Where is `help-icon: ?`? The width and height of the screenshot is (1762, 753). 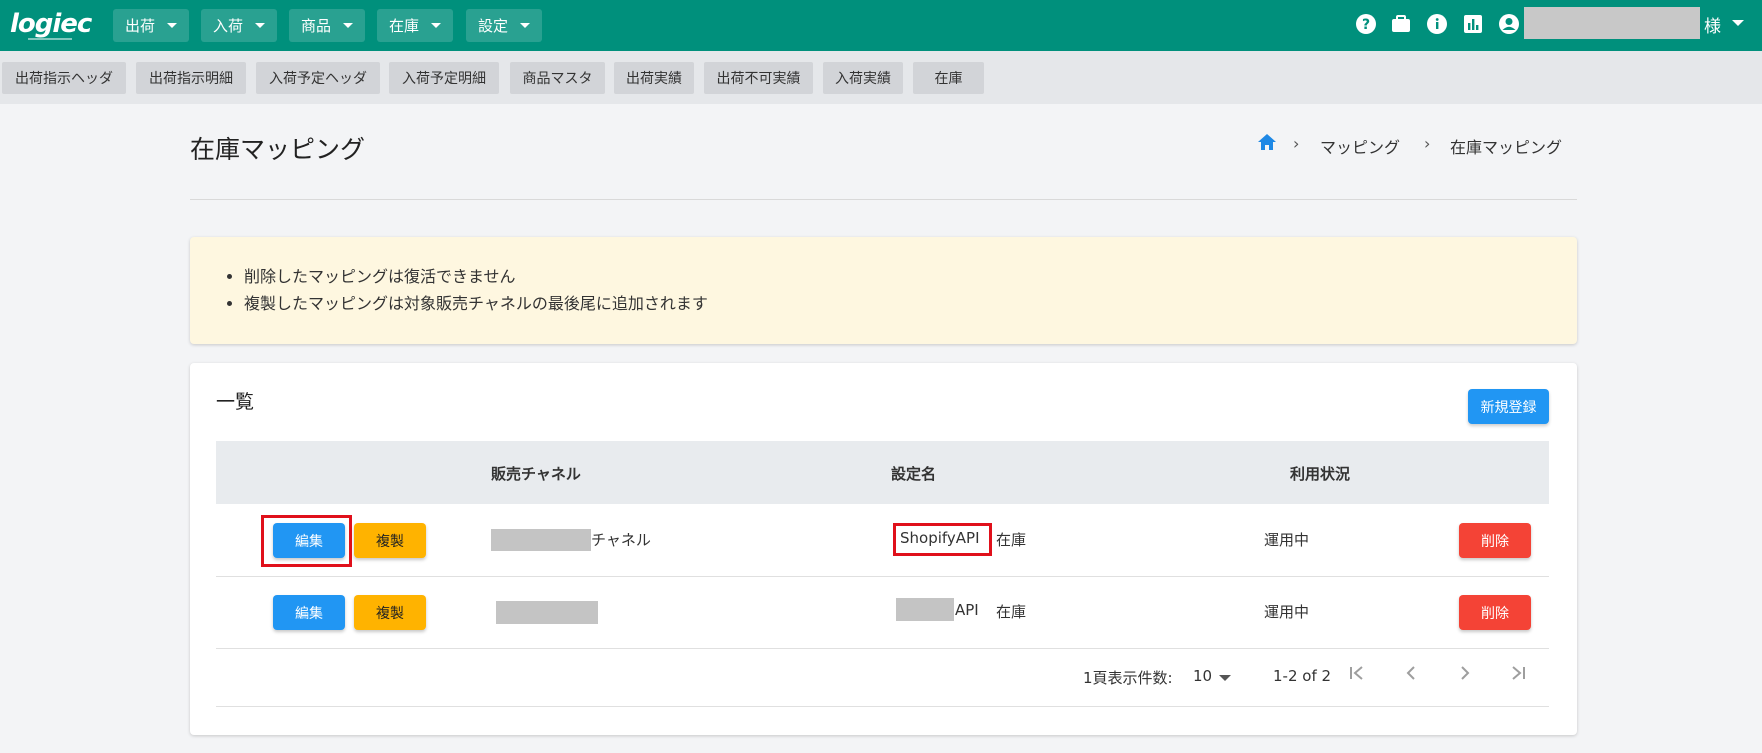
help-icon: ? is located at coordinates (1366, 24).